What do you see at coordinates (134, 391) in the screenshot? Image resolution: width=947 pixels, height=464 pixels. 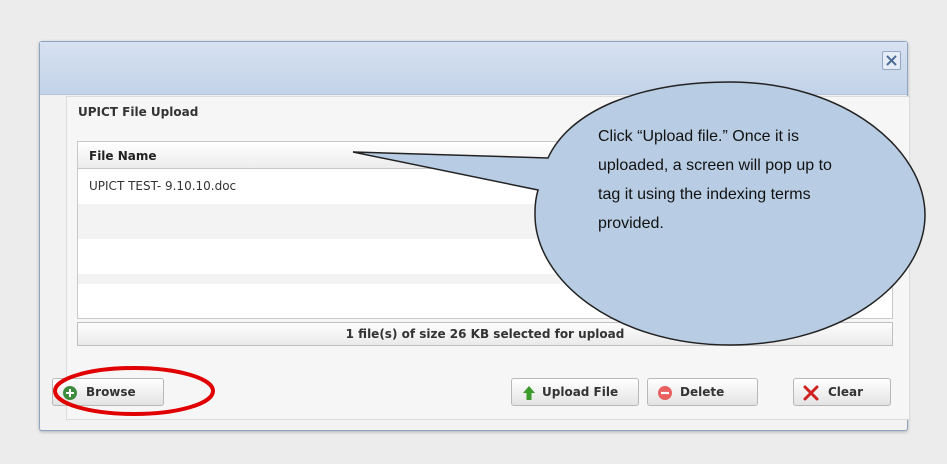 I see `highlight-ellipse` at bounding box center [134, 391].